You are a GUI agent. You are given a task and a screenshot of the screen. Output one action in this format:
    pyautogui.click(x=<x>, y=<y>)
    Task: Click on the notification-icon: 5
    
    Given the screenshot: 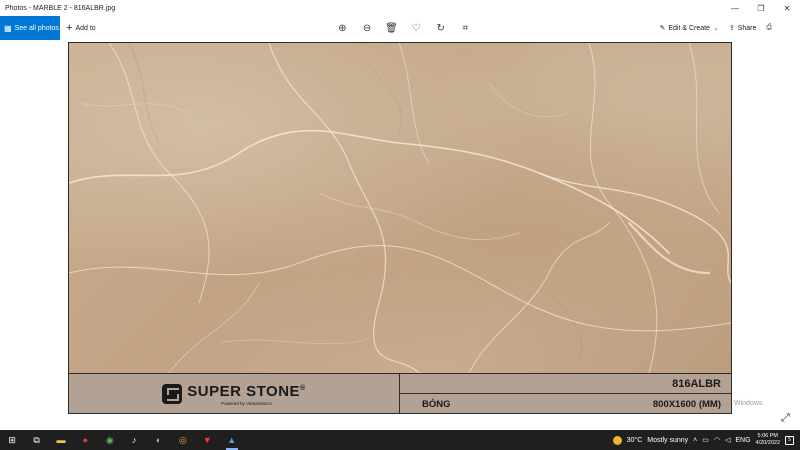 What is the action you would take?
    pyautogui.click(x=789, y=440)
    